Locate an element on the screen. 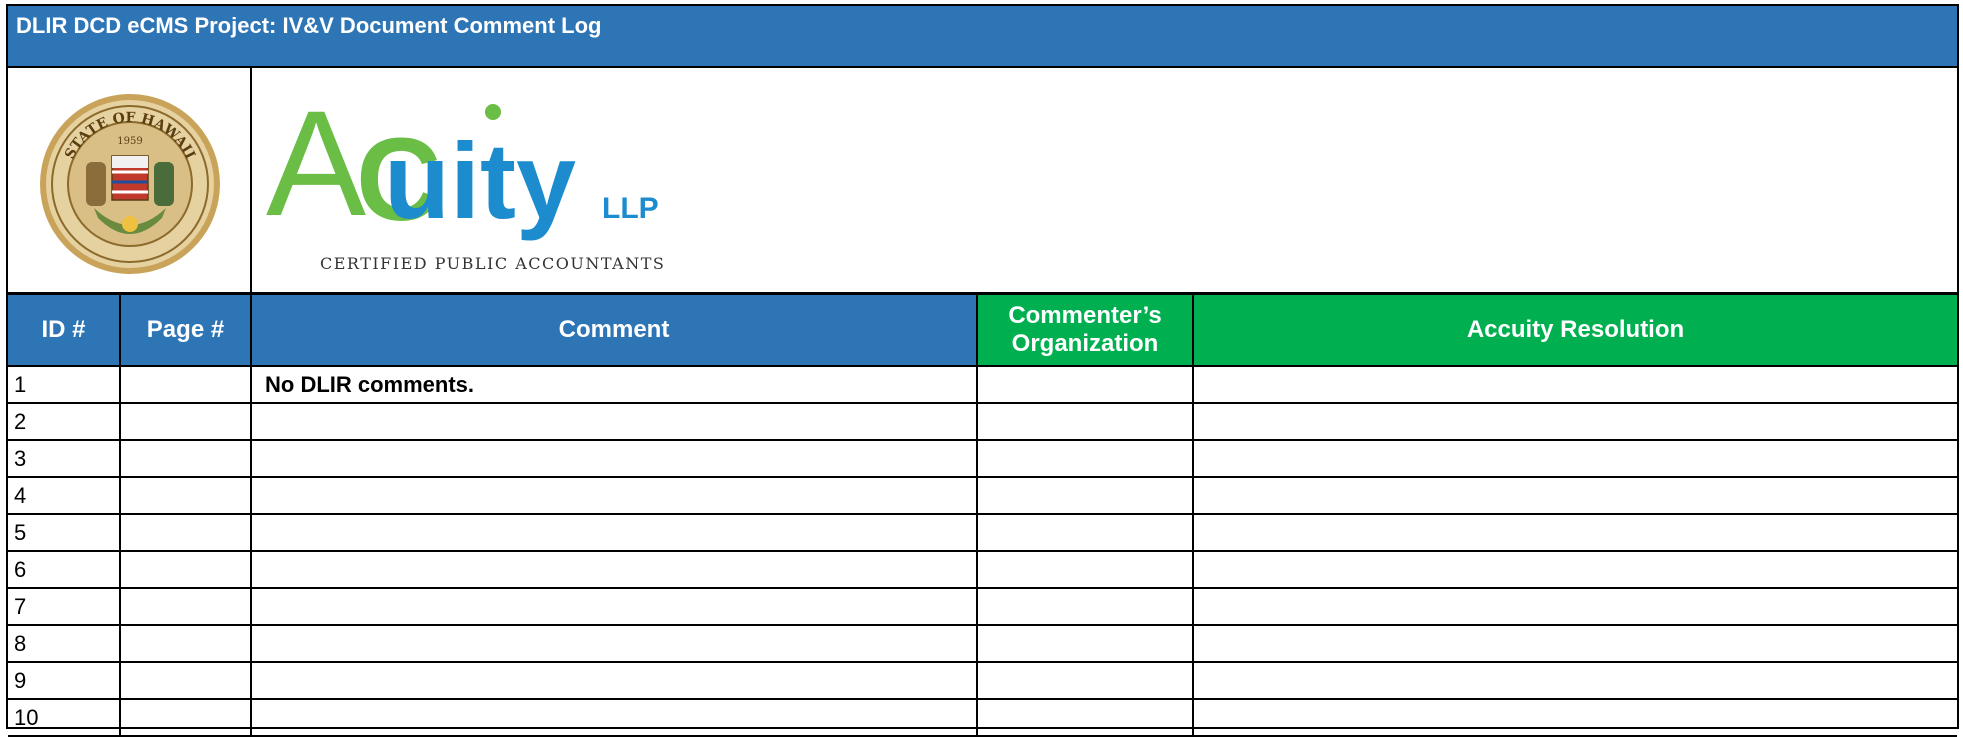  table-row: 2 is located at coordinates (982, 422).